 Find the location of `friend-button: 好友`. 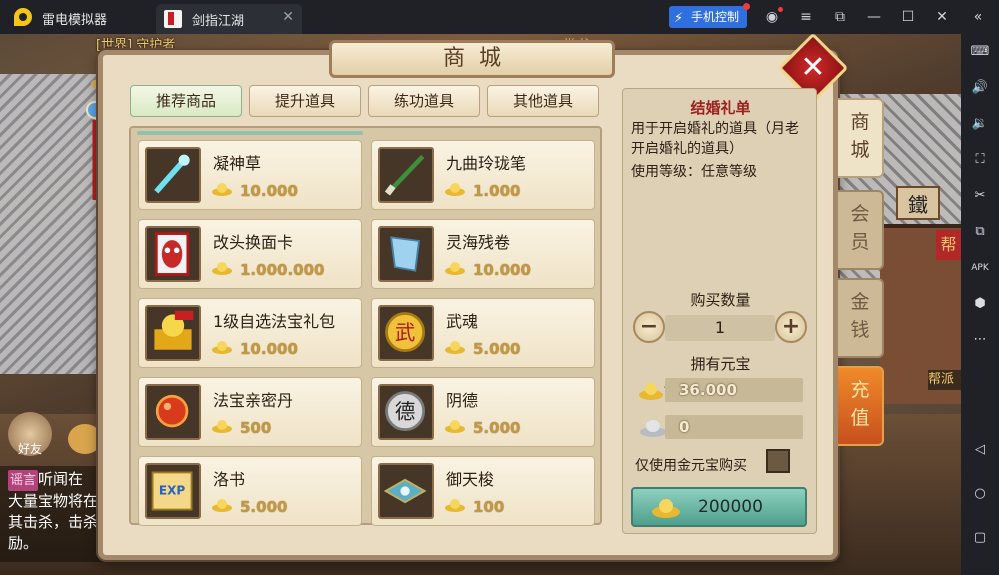

friend-button: 好友 is located at coordinates (30, 434).